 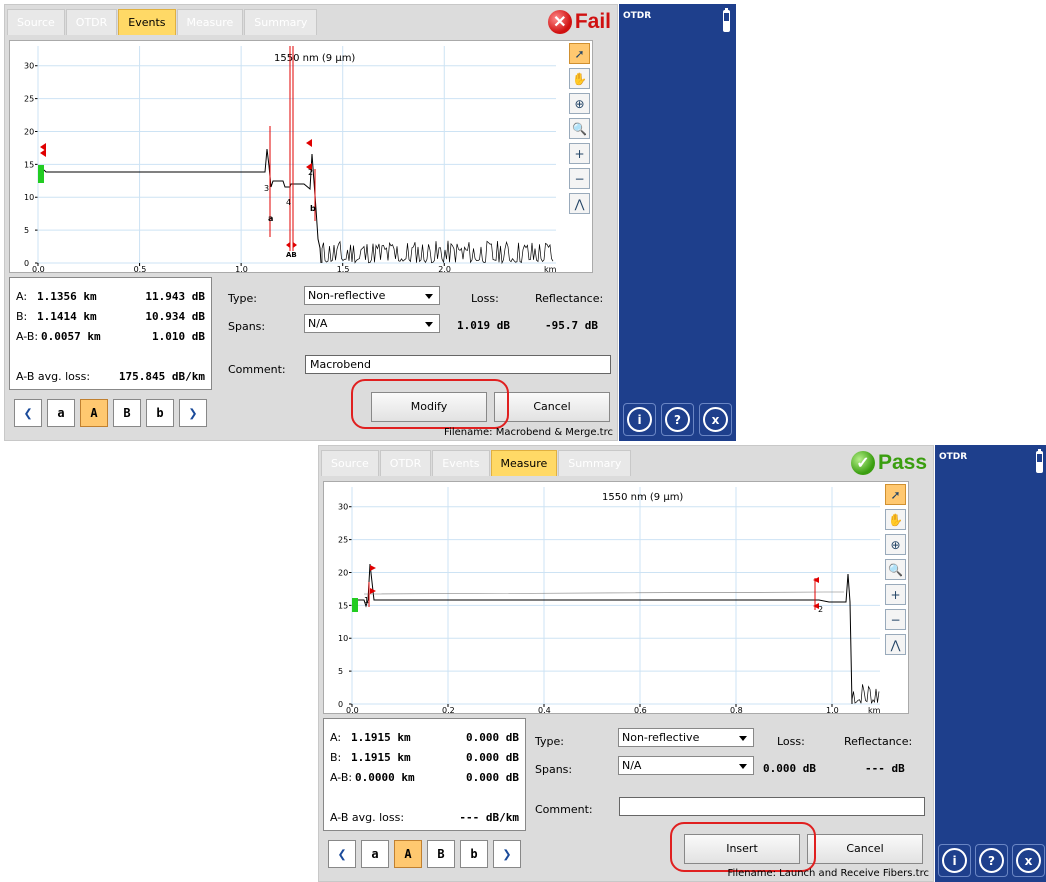 What do you see at coordinates (178, 336) in the screenshot?
I see `marker-ab-level: 1.010 dB` at bounding box center [178, 336].